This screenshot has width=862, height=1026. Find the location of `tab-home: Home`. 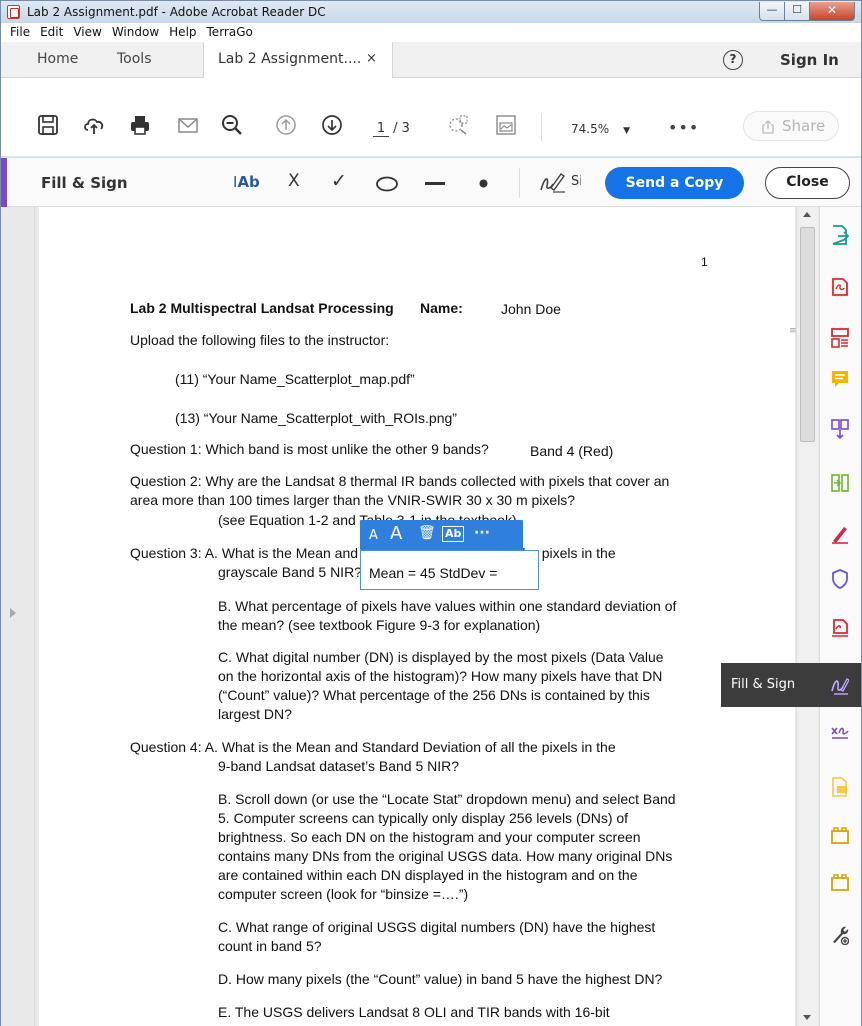

tab-home: Home is located at coordinates (57, 60).